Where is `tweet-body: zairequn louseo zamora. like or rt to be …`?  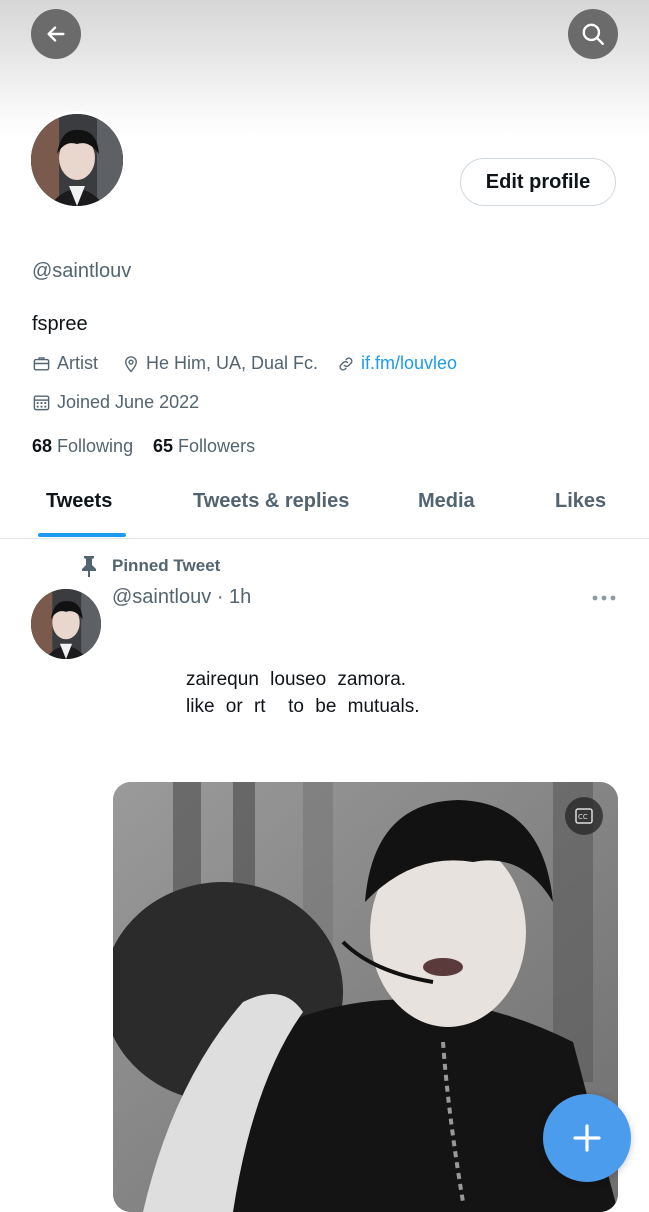 tweet-body: zairequn louseo zamora. like or rt to be … is located at coordinates (302, 693).